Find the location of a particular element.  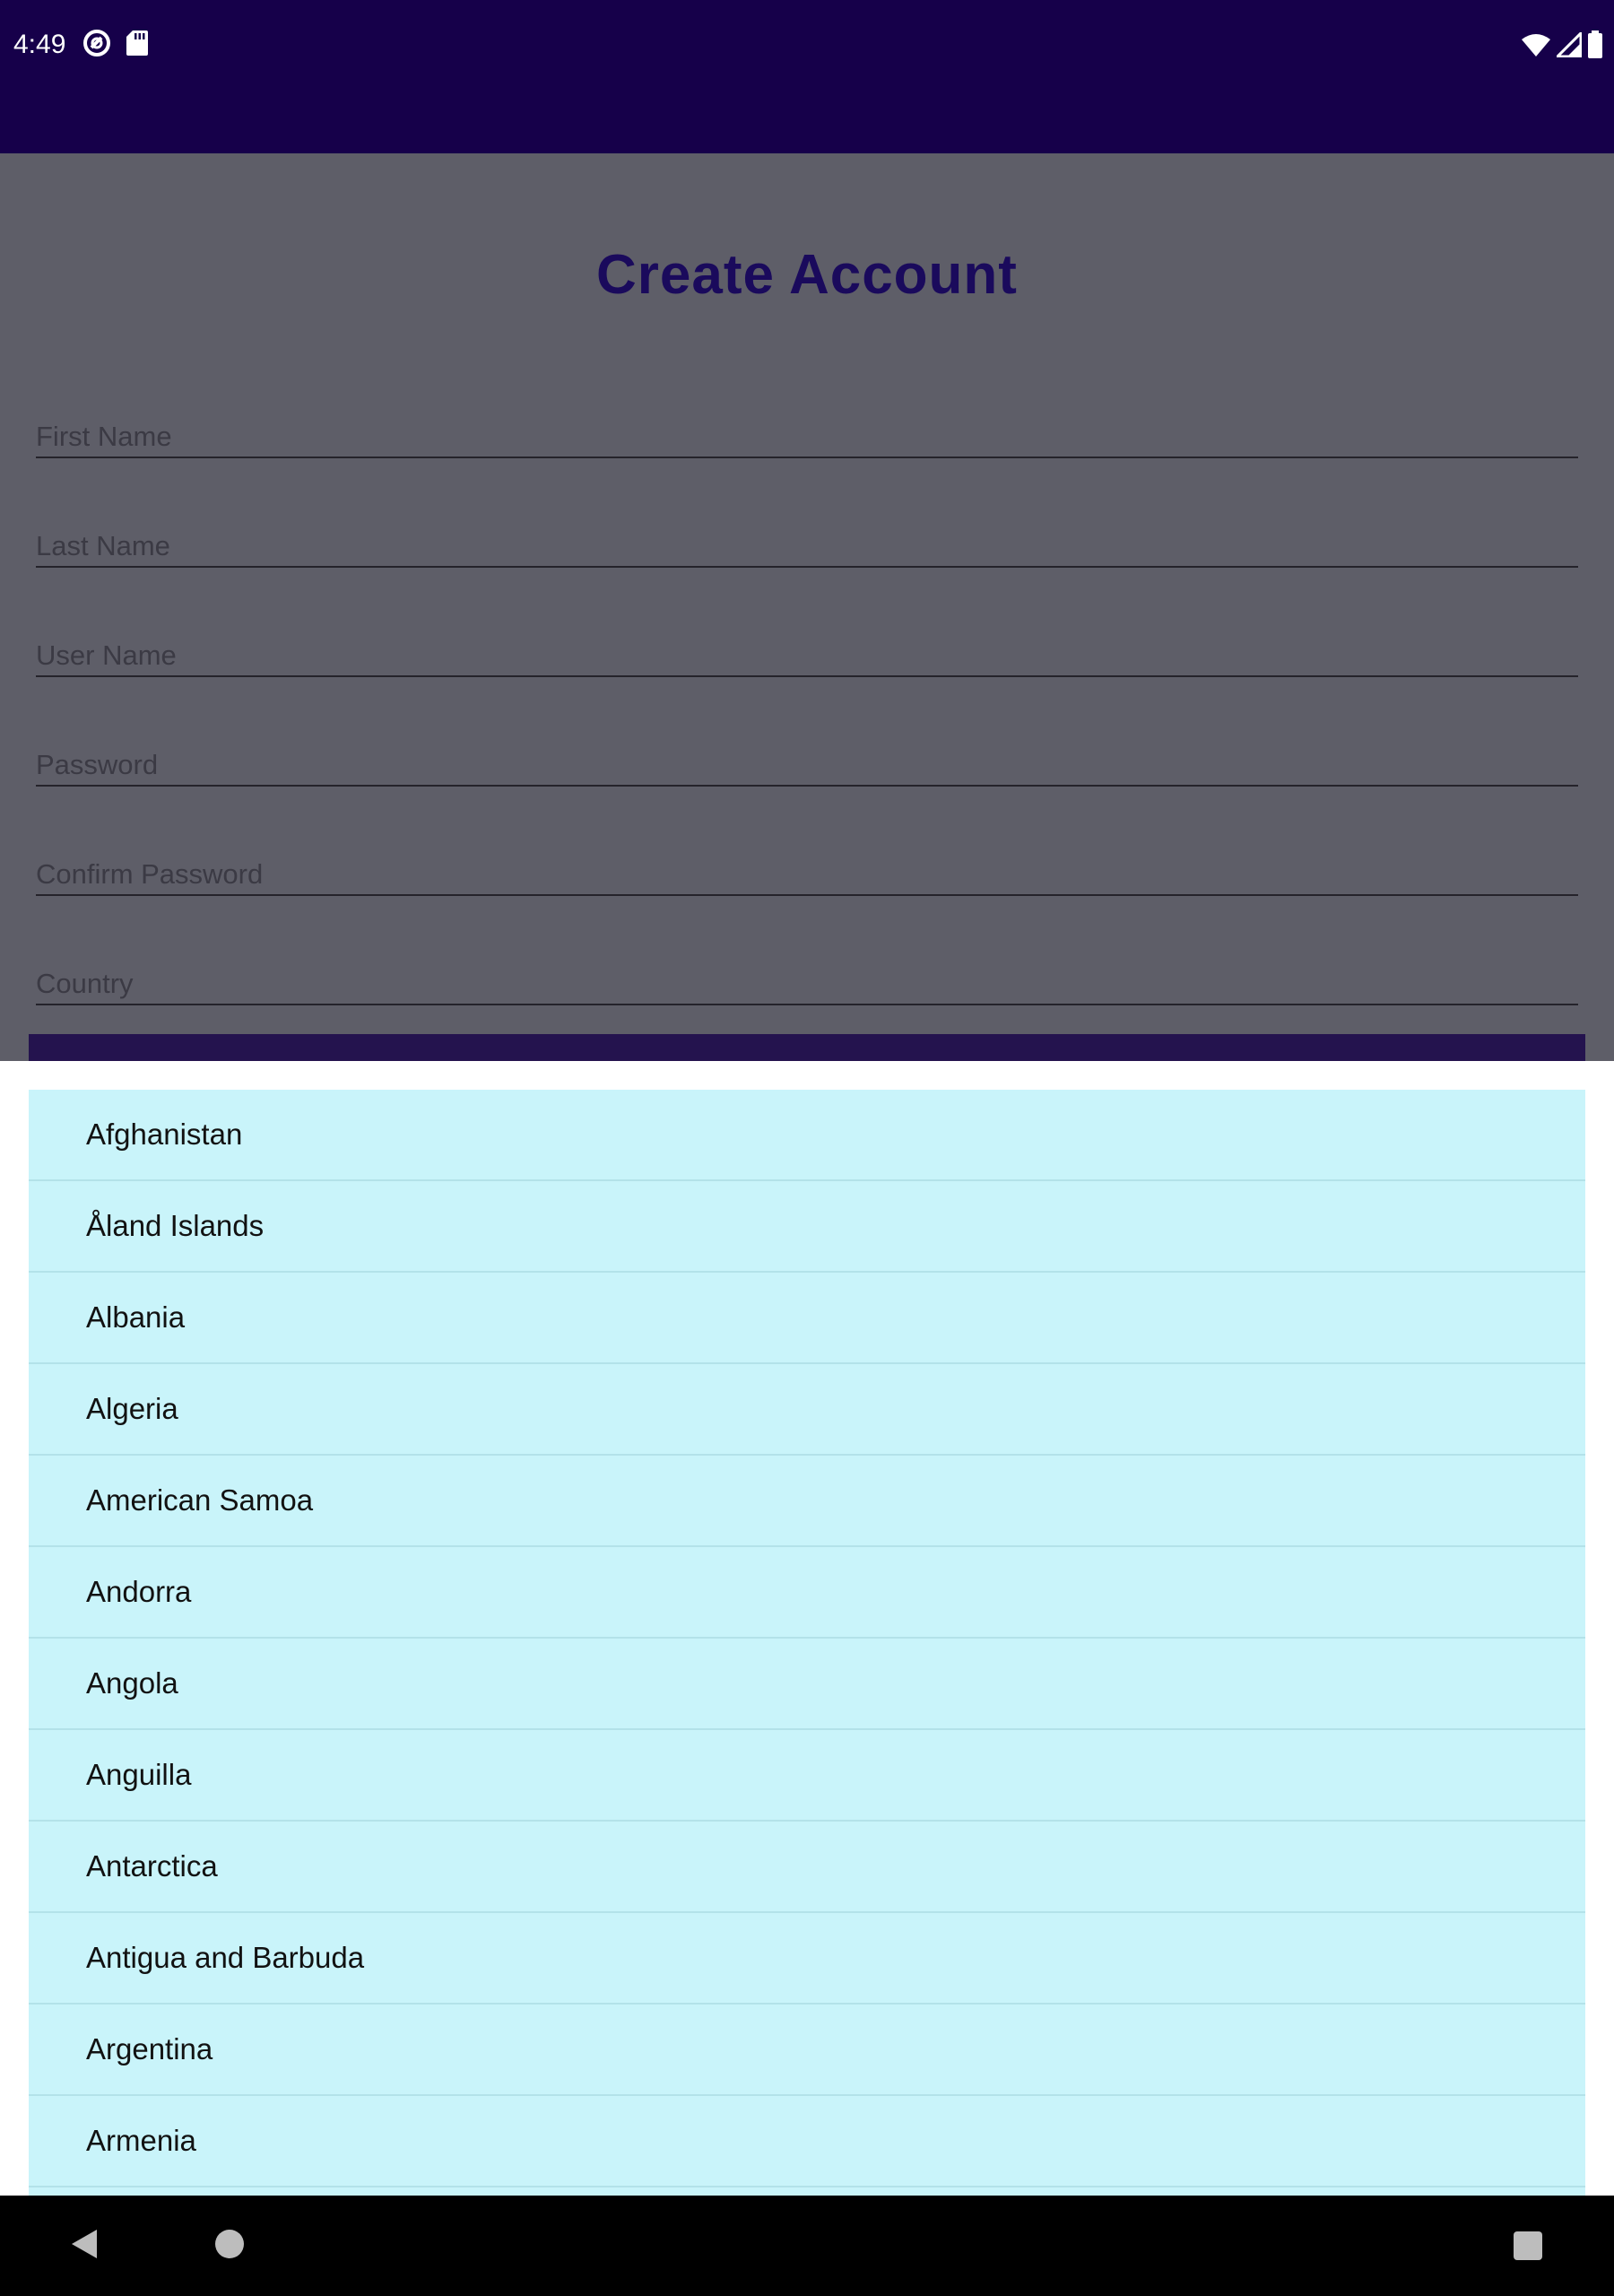

country-option-partial is located at coordinates (807, 2191).